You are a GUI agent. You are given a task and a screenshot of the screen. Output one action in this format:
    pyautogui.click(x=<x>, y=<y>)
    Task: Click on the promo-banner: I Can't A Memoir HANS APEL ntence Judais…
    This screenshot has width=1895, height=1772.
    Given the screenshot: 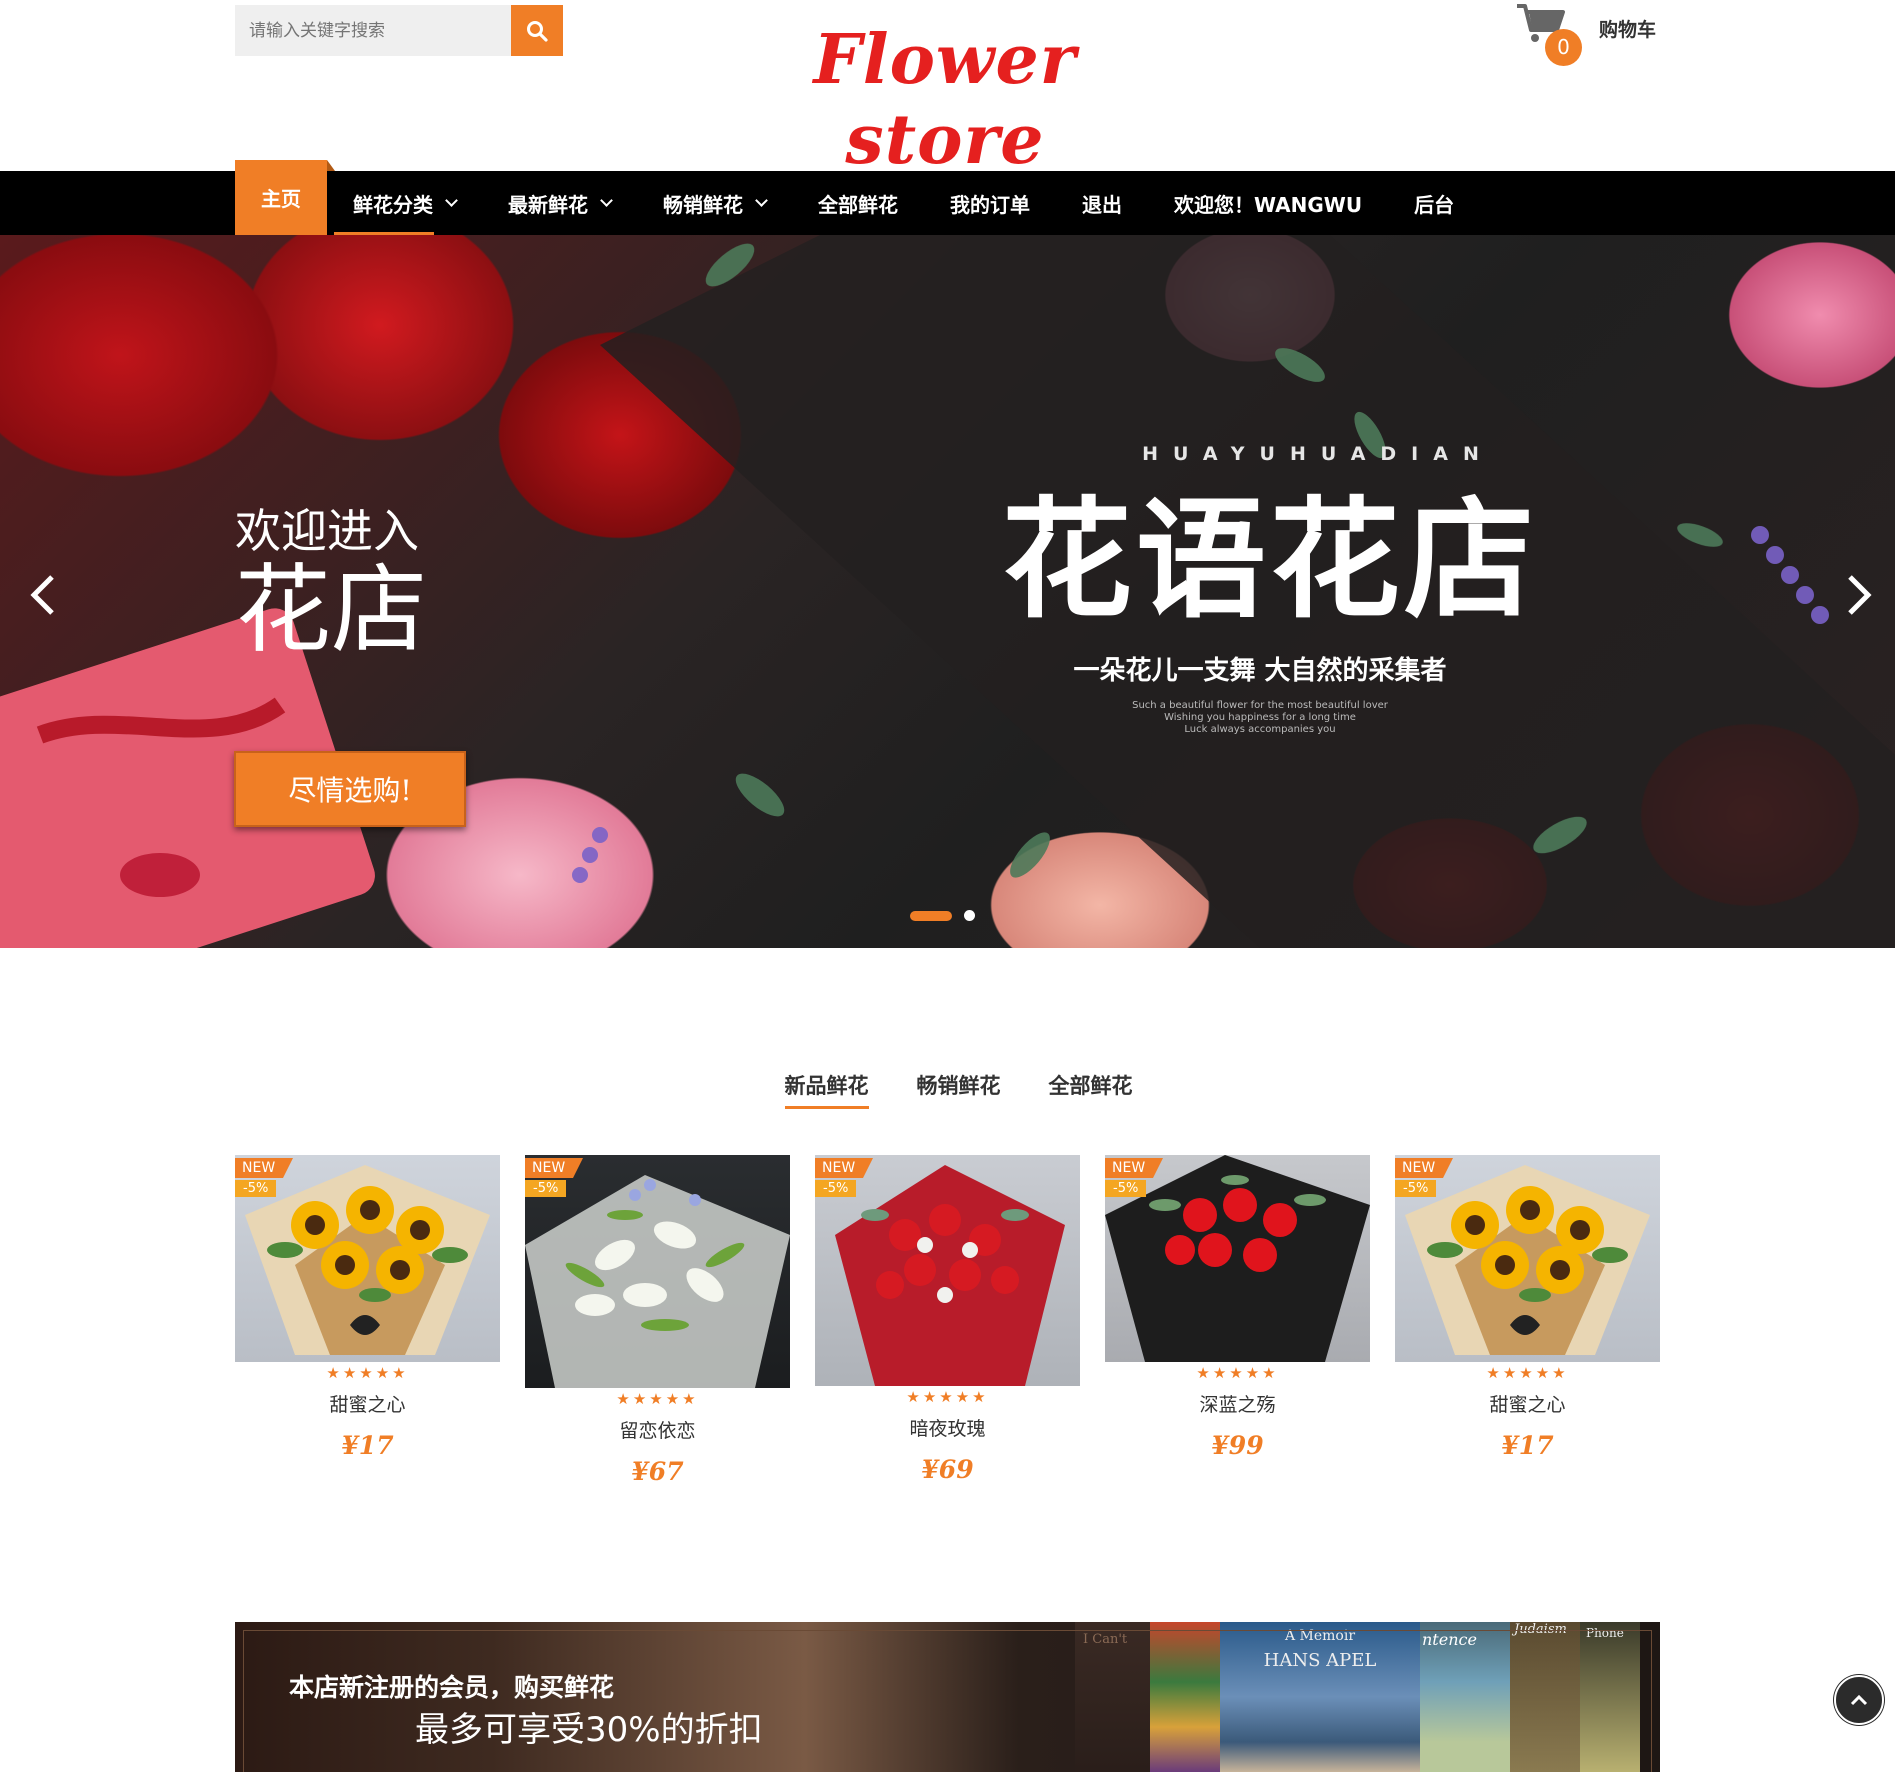 What is the action you would take?
    pyautogui.click(x=947, y=1697)
    